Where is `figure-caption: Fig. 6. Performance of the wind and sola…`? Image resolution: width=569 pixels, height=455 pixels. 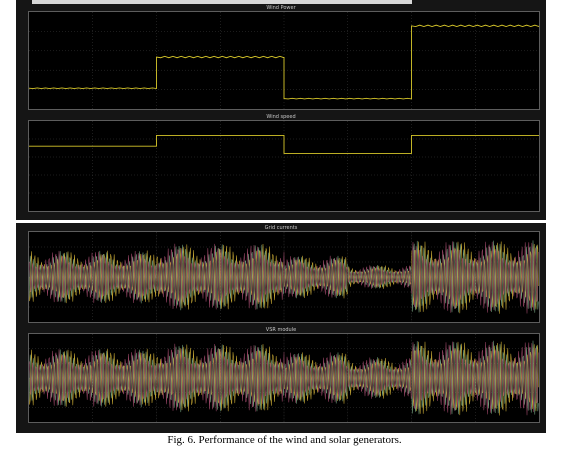
figure-caption: Fig. 6. Performance of the wind and sola… is located at coordinates (284, 440).